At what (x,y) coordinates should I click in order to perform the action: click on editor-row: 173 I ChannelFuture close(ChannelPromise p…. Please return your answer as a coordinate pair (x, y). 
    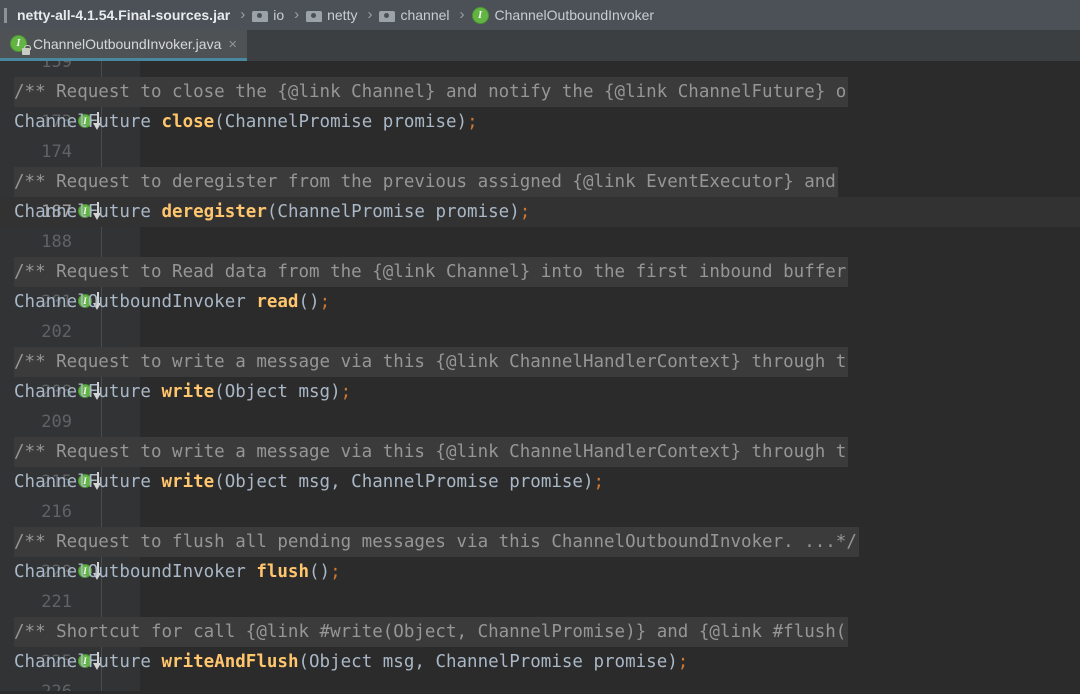
    Looking at the image, I should click on (540, 122).